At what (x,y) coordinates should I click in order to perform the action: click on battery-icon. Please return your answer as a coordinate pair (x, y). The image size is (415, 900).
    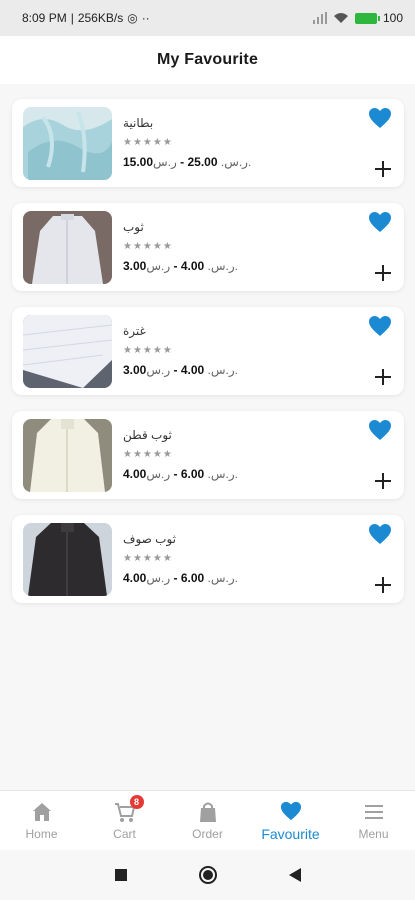
    Looking at the image, I should click on (367, 18).